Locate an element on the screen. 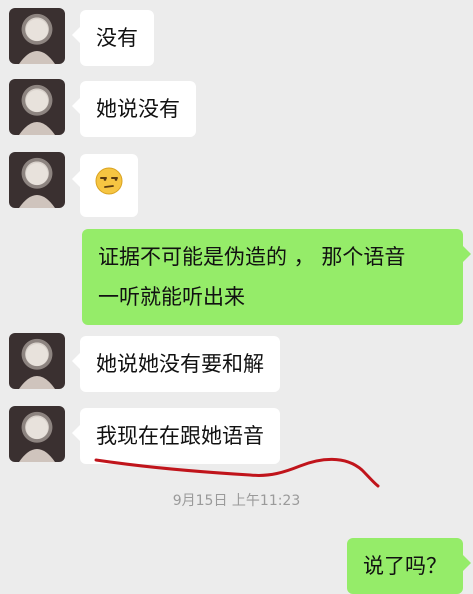  message-bubble: 说了吗？ is located at coordinates (409, 566).